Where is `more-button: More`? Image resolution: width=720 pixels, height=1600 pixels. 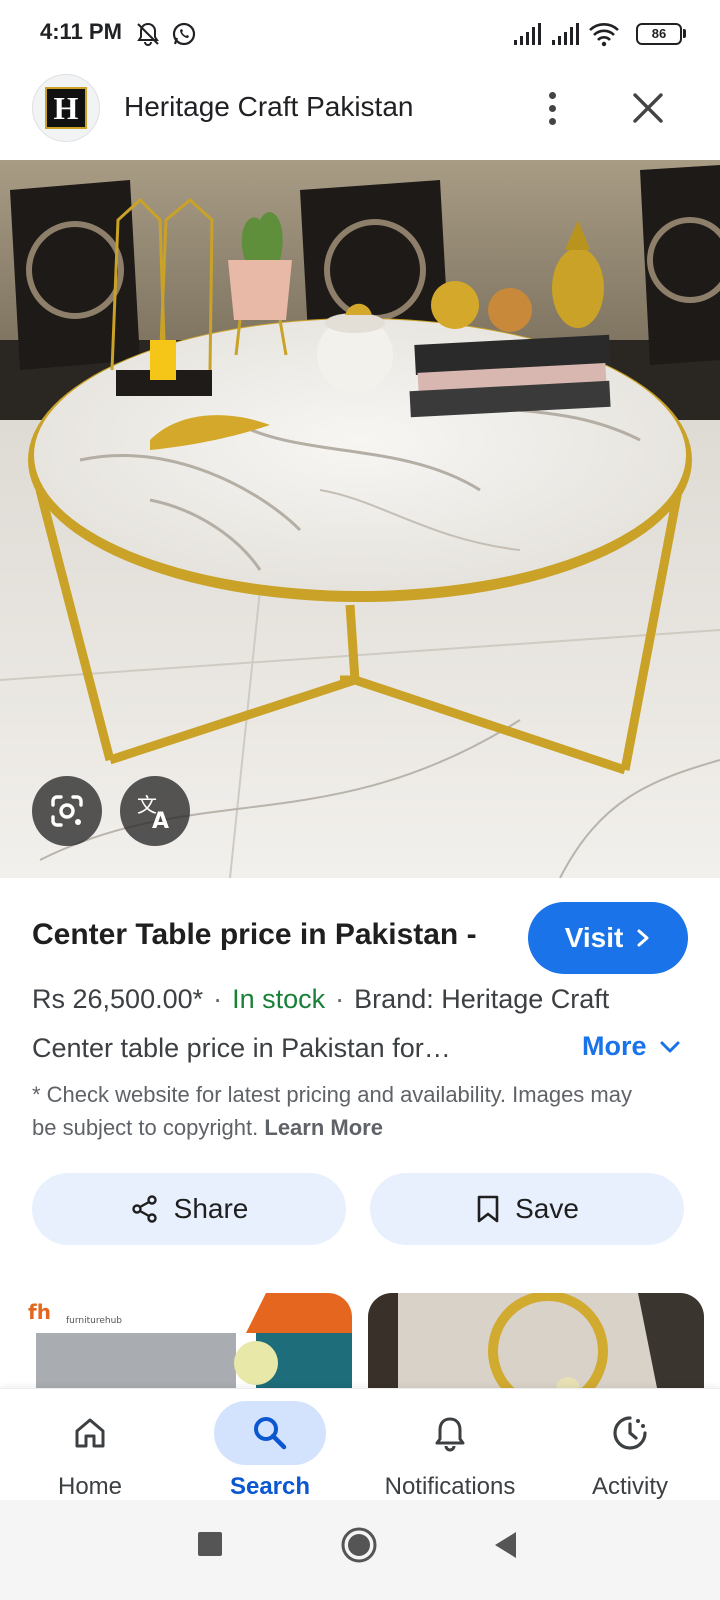 more-button: More is located at coordinates (631, 1046).